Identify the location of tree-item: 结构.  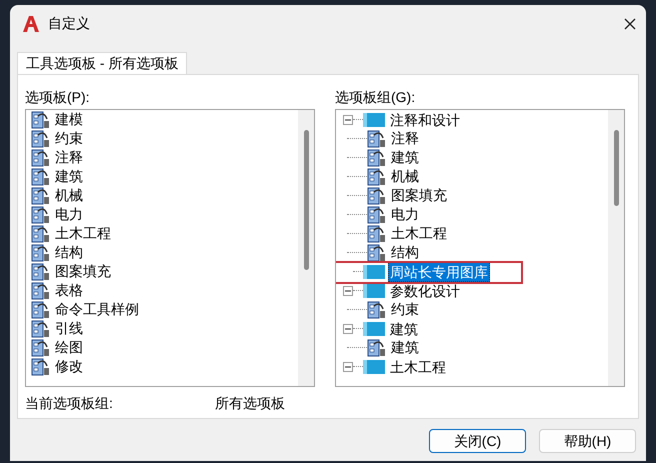
(405, 252).